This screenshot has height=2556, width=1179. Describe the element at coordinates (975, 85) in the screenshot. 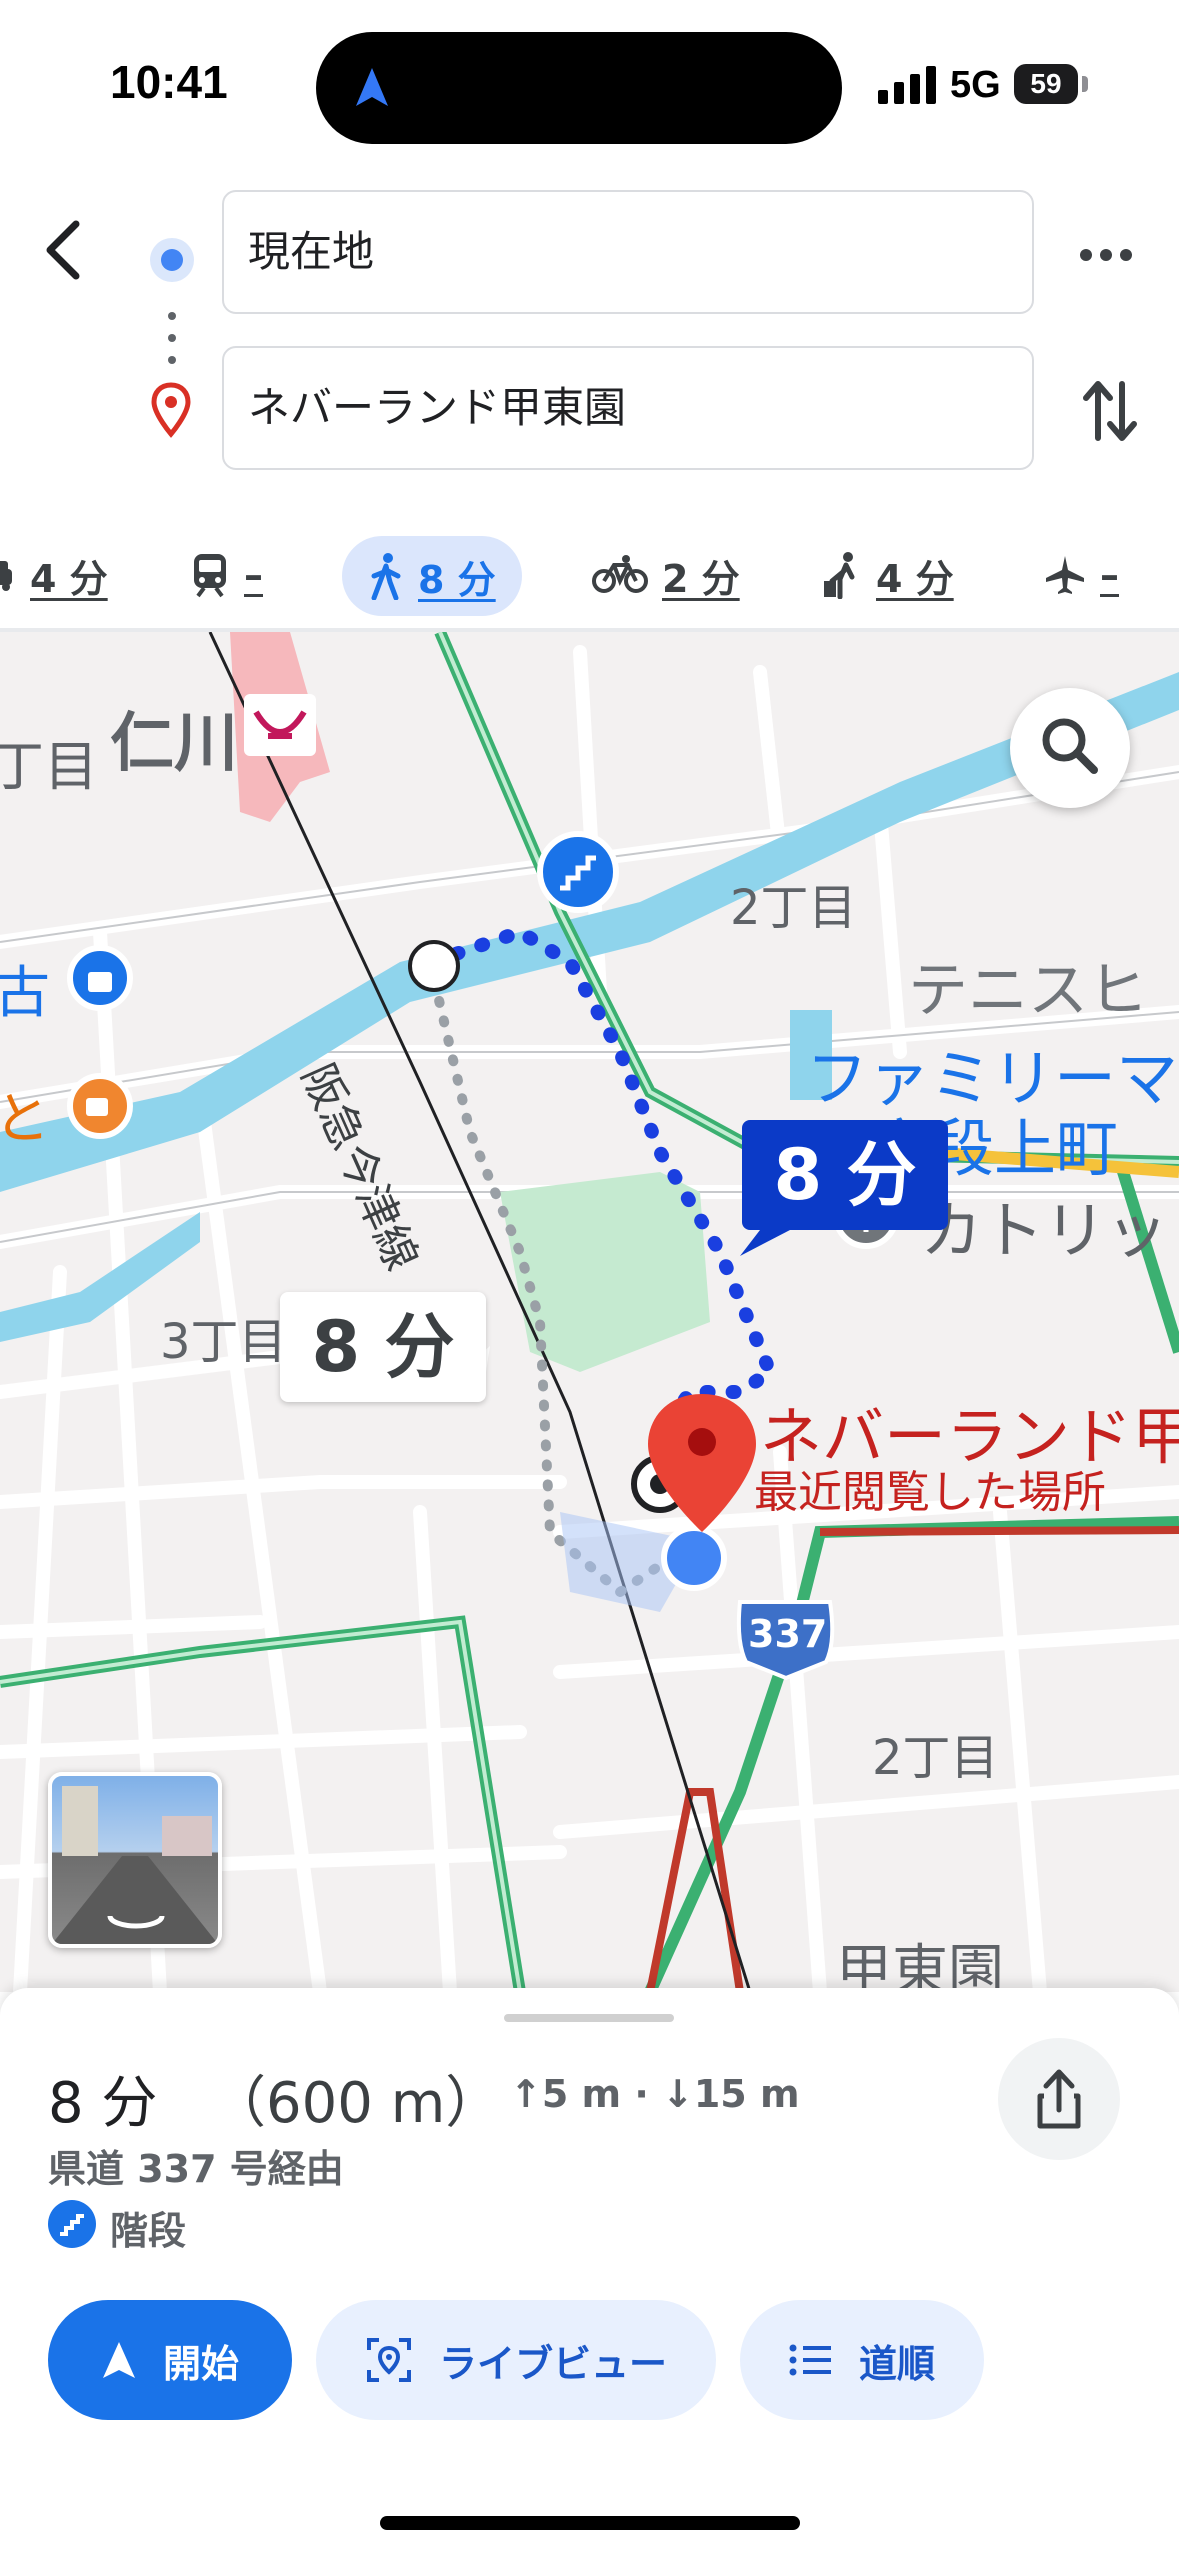

I see `network-type: 5G` at that location.